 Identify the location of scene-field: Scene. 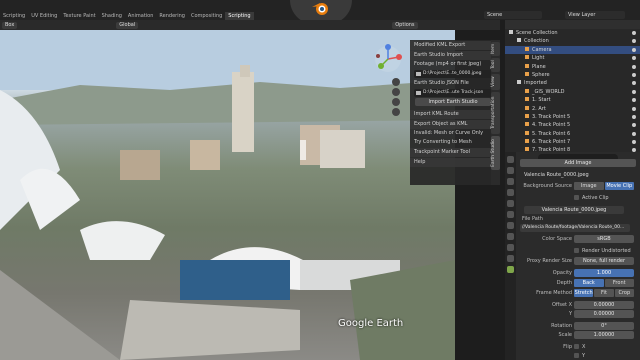
(513, 14).